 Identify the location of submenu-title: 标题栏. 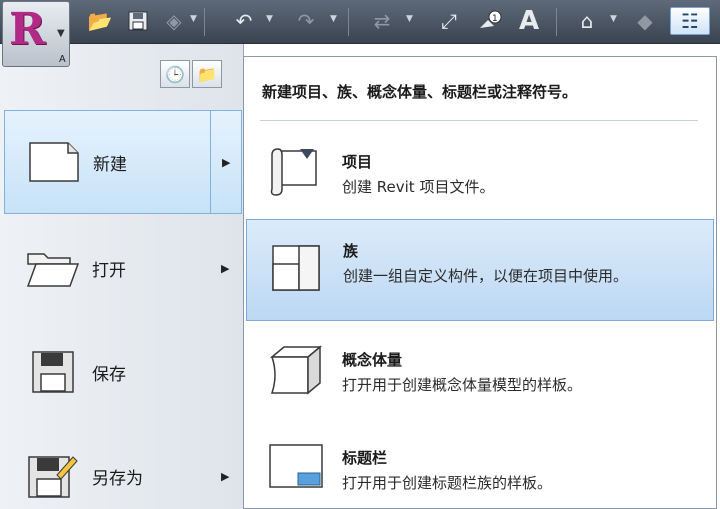
(365, 458).